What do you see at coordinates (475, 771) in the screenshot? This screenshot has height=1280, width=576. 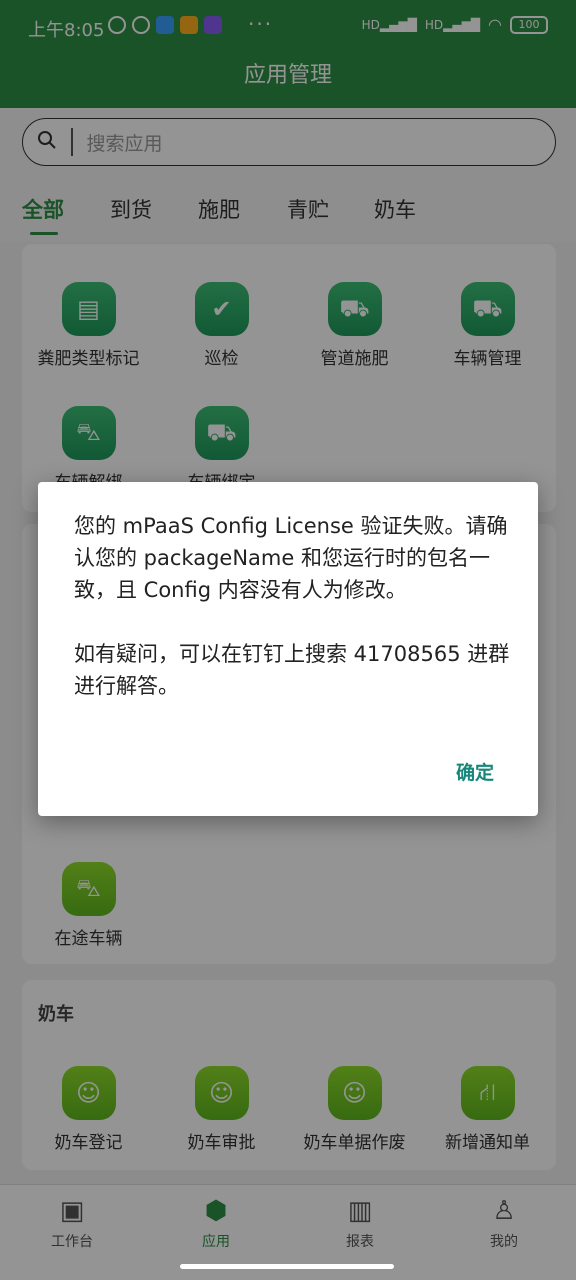 I see `confirm-button: 确定` at bounding box center [475, 771].